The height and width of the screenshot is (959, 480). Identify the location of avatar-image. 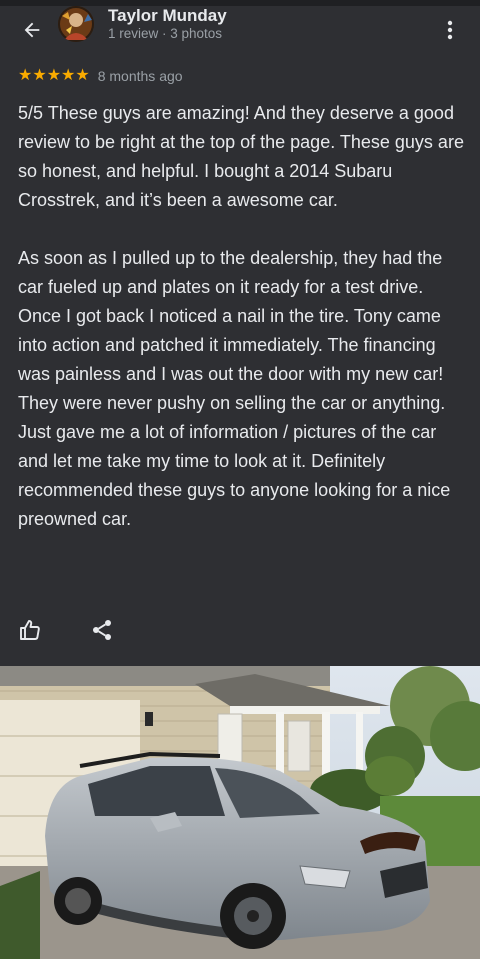
(76, 24).